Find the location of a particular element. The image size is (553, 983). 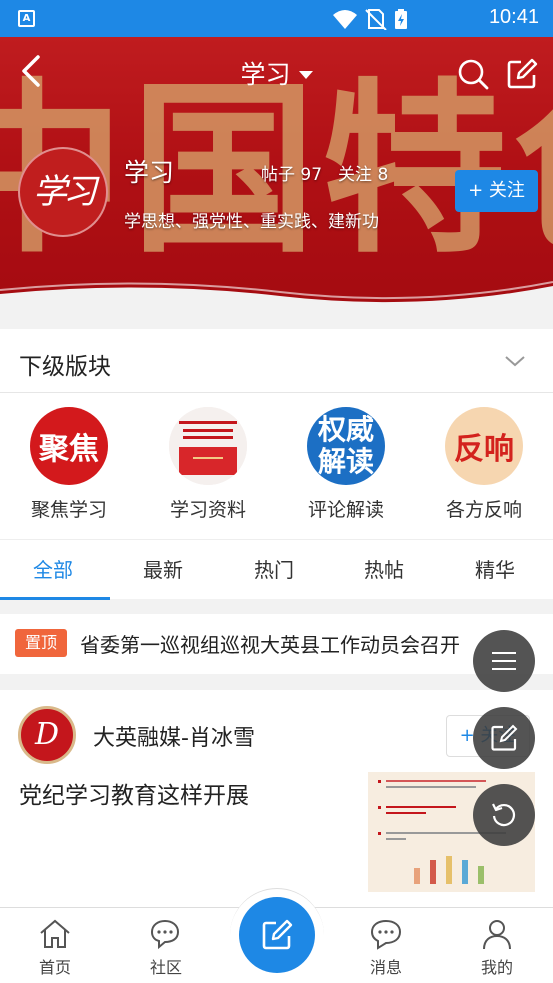

avatar: D is located at coordinates (47, 735).